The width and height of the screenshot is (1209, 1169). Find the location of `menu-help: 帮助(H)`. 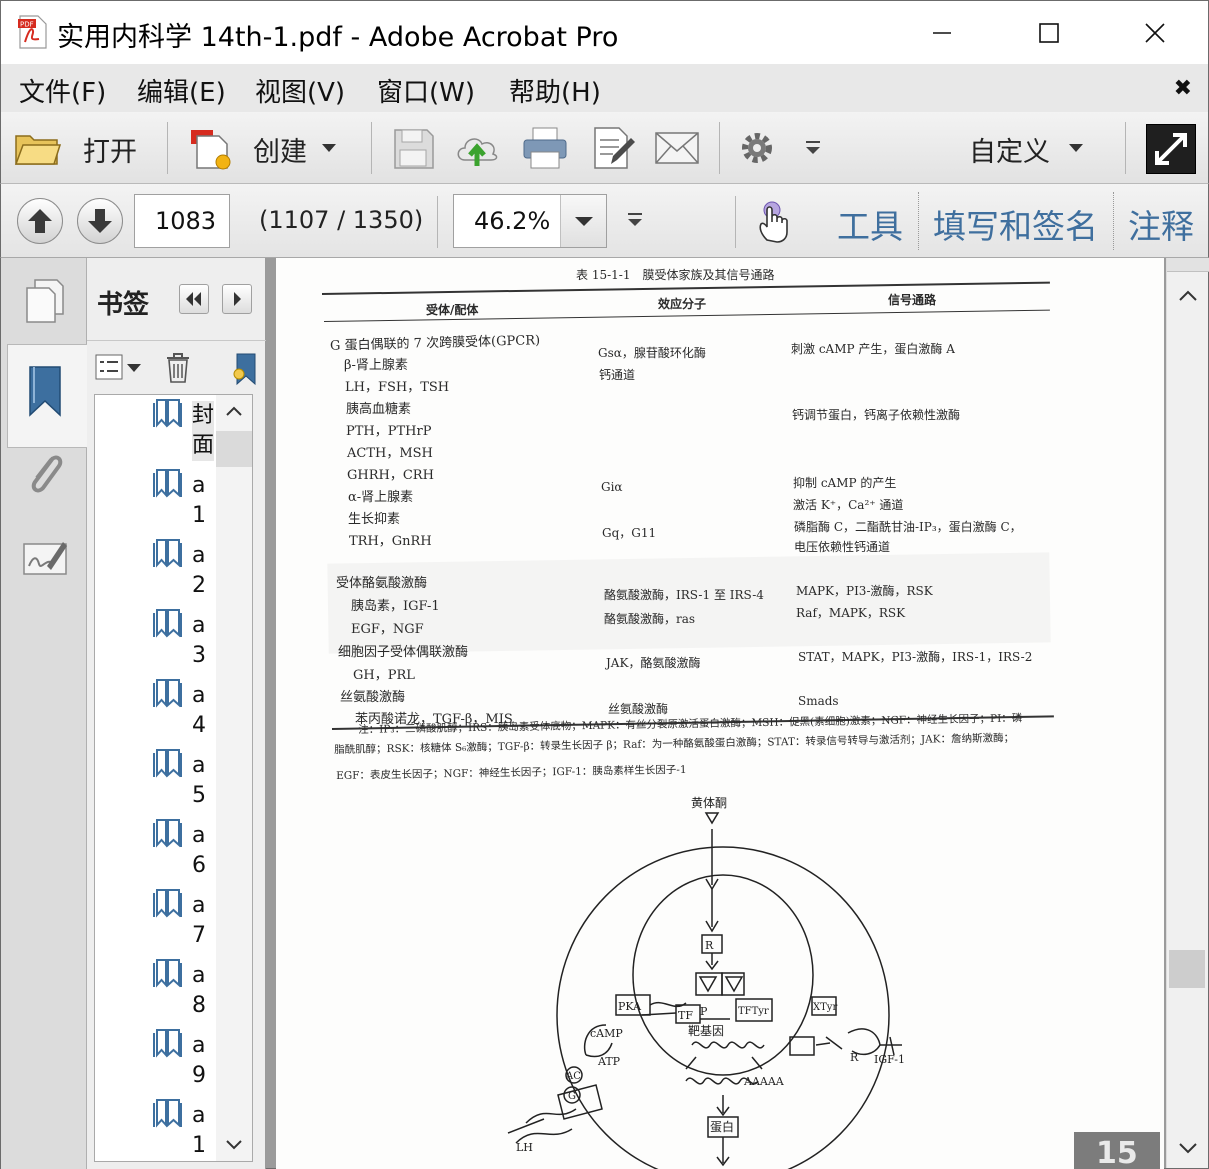

menu-help: 帮助(H) is located at coordinates (555, 90).